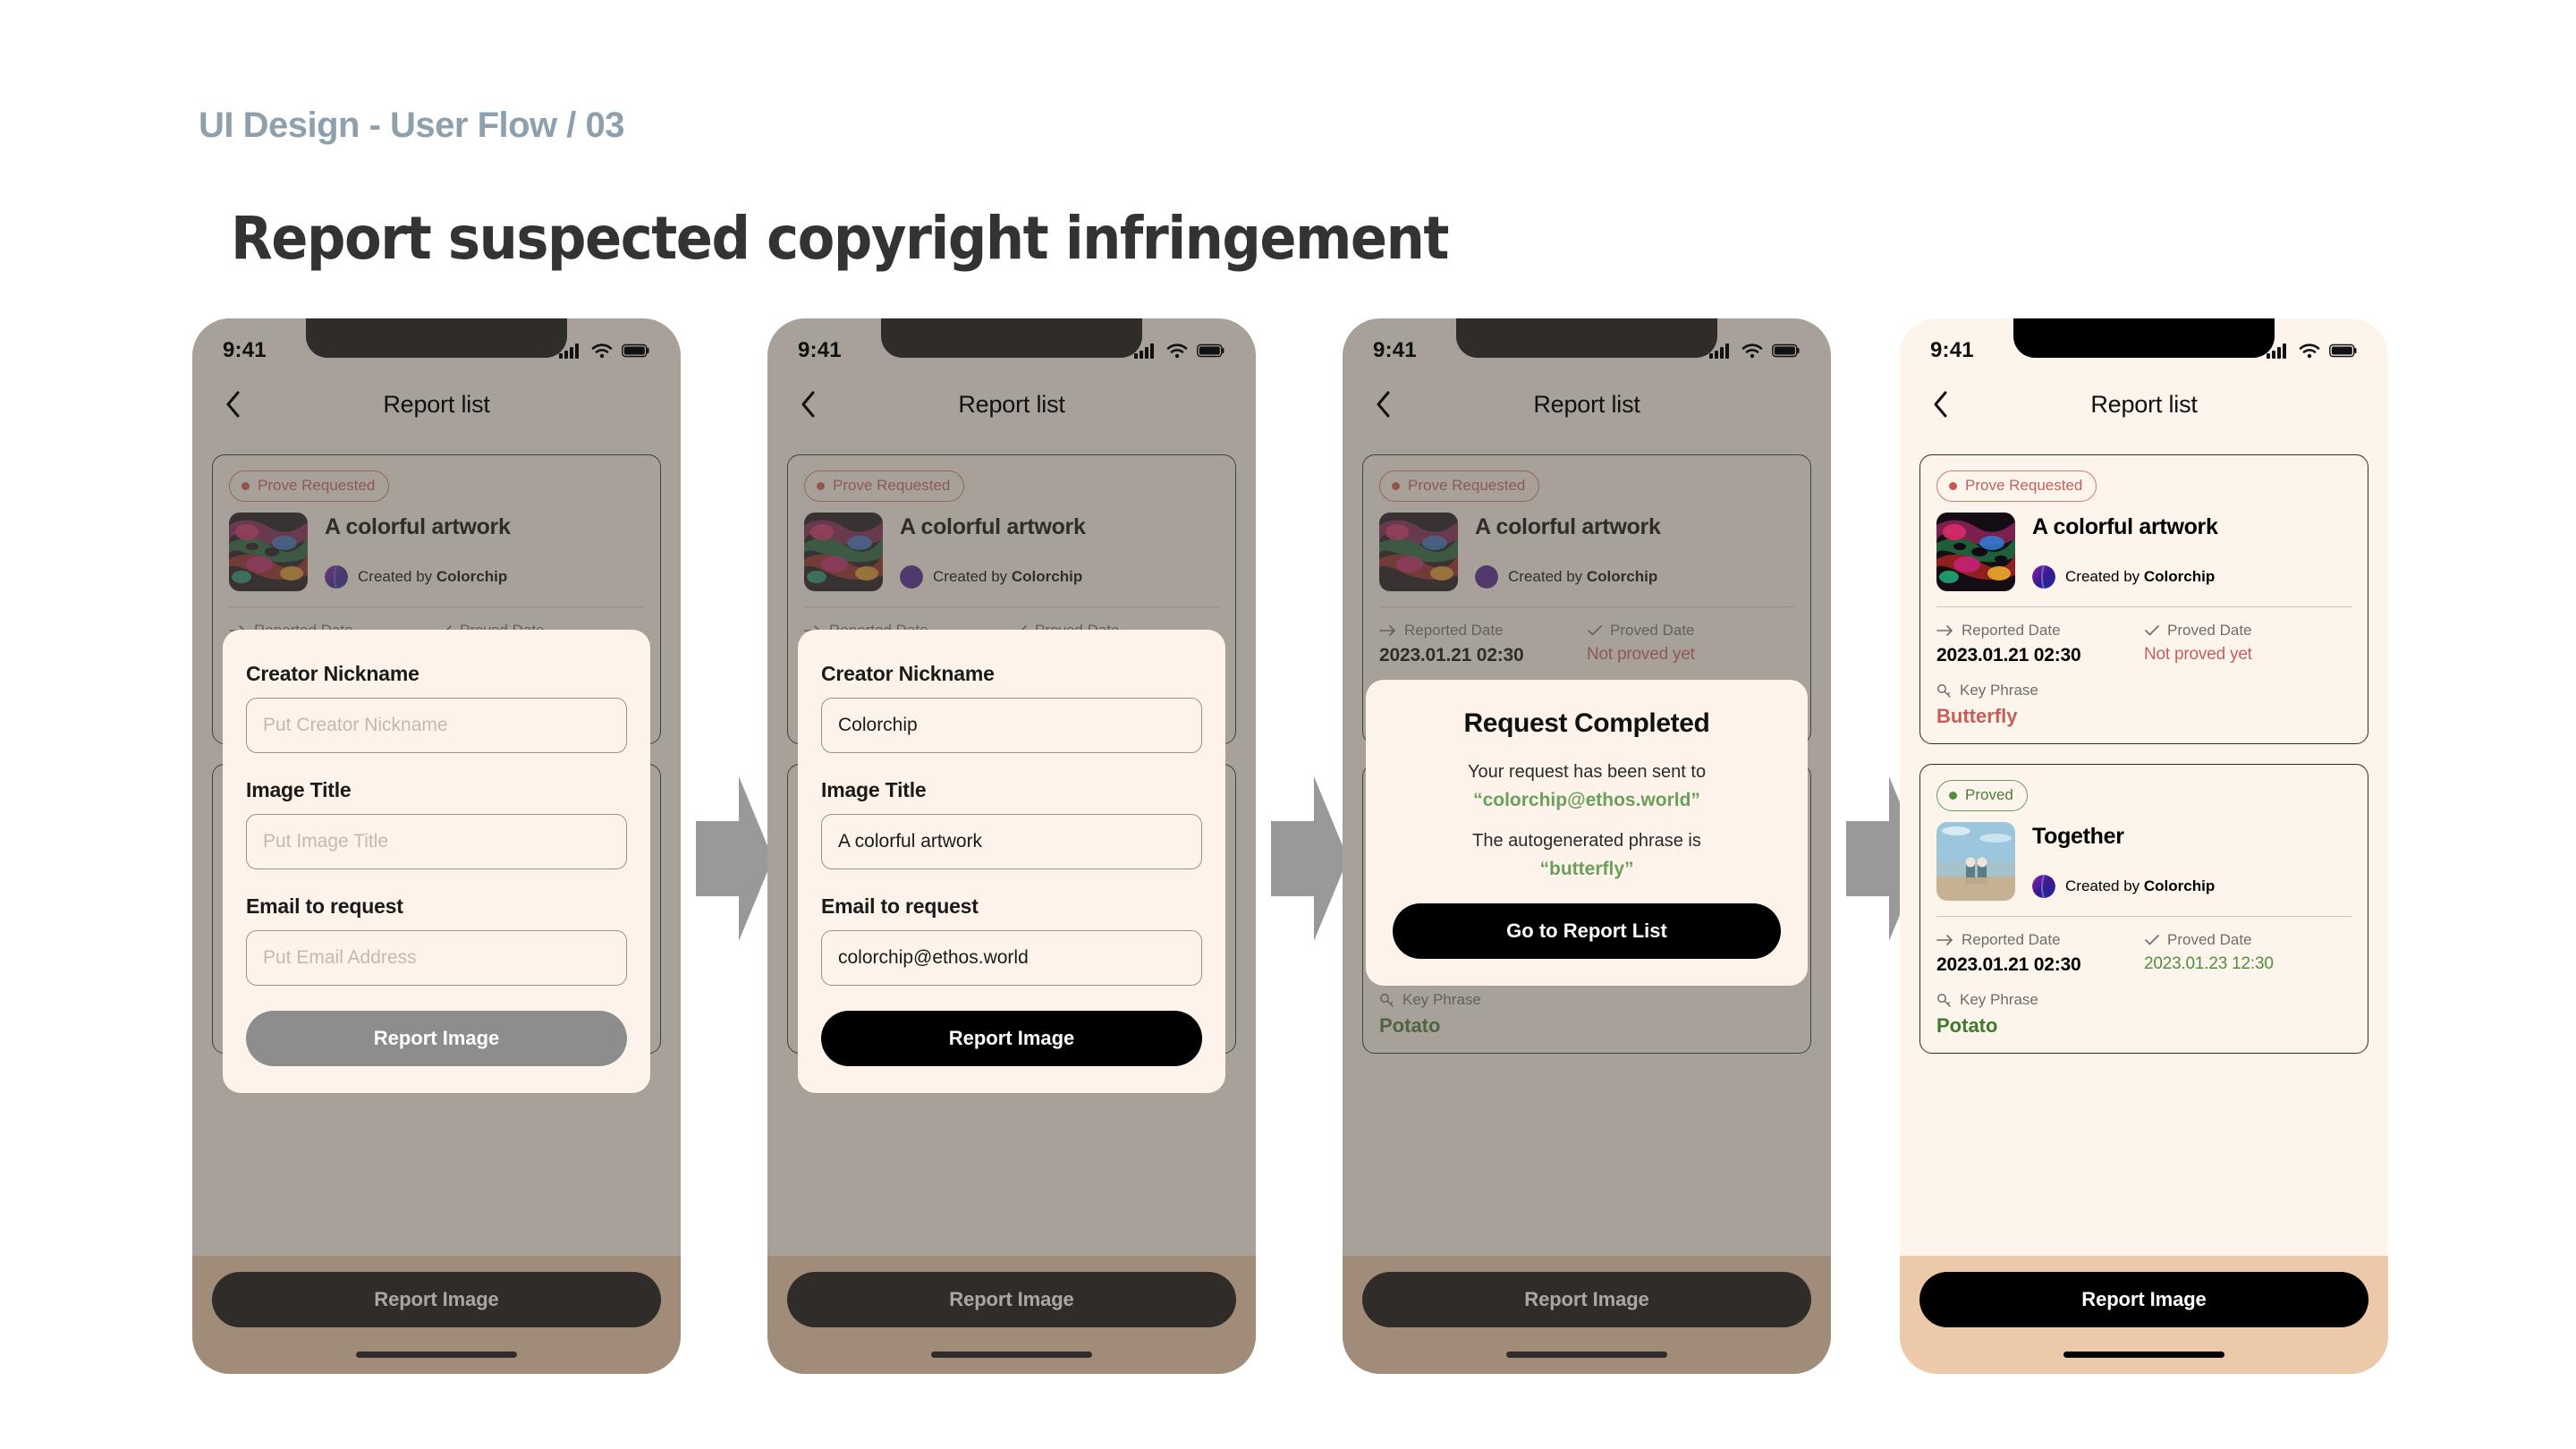 The width and height of the screenshot is (2576, 1449). I want to click on go-to-report-list-button: Go to Report List, so click(1587, 931).